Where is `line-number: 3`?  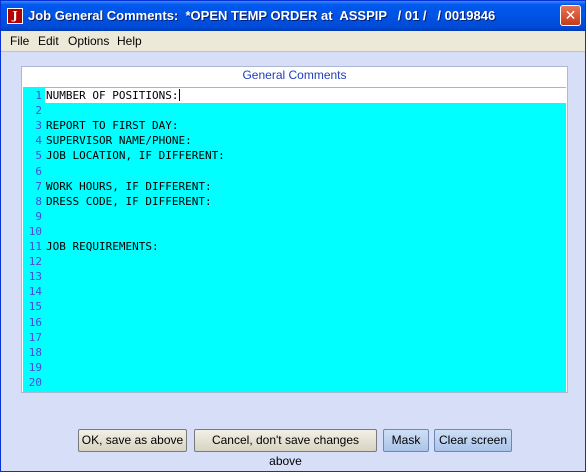
line-number: 3 is located at coordinates (38, 126).